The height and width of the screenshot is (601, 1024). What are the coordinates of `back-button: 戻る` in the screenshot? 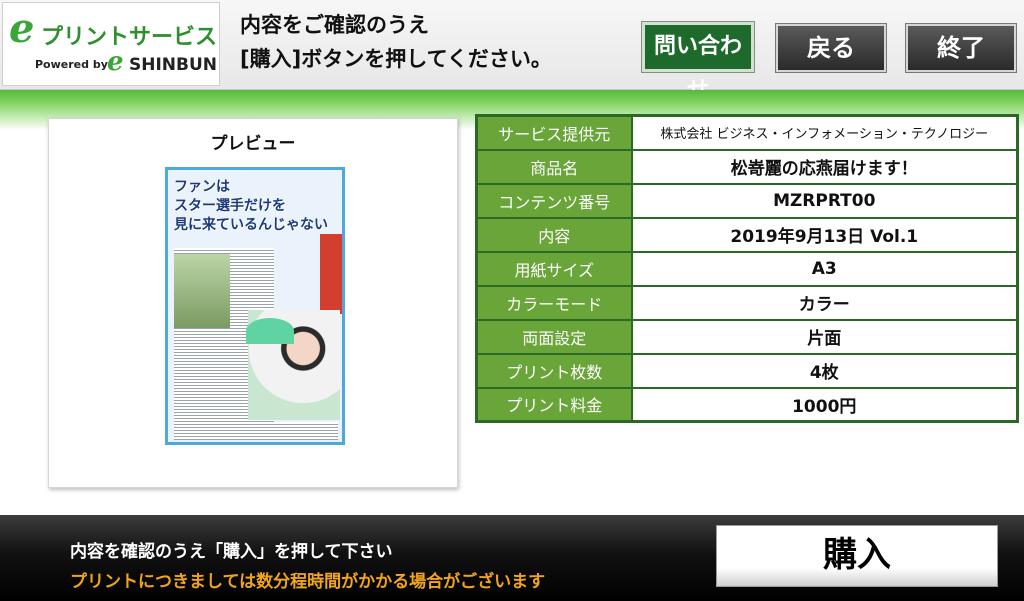 It's located at (831, 48).